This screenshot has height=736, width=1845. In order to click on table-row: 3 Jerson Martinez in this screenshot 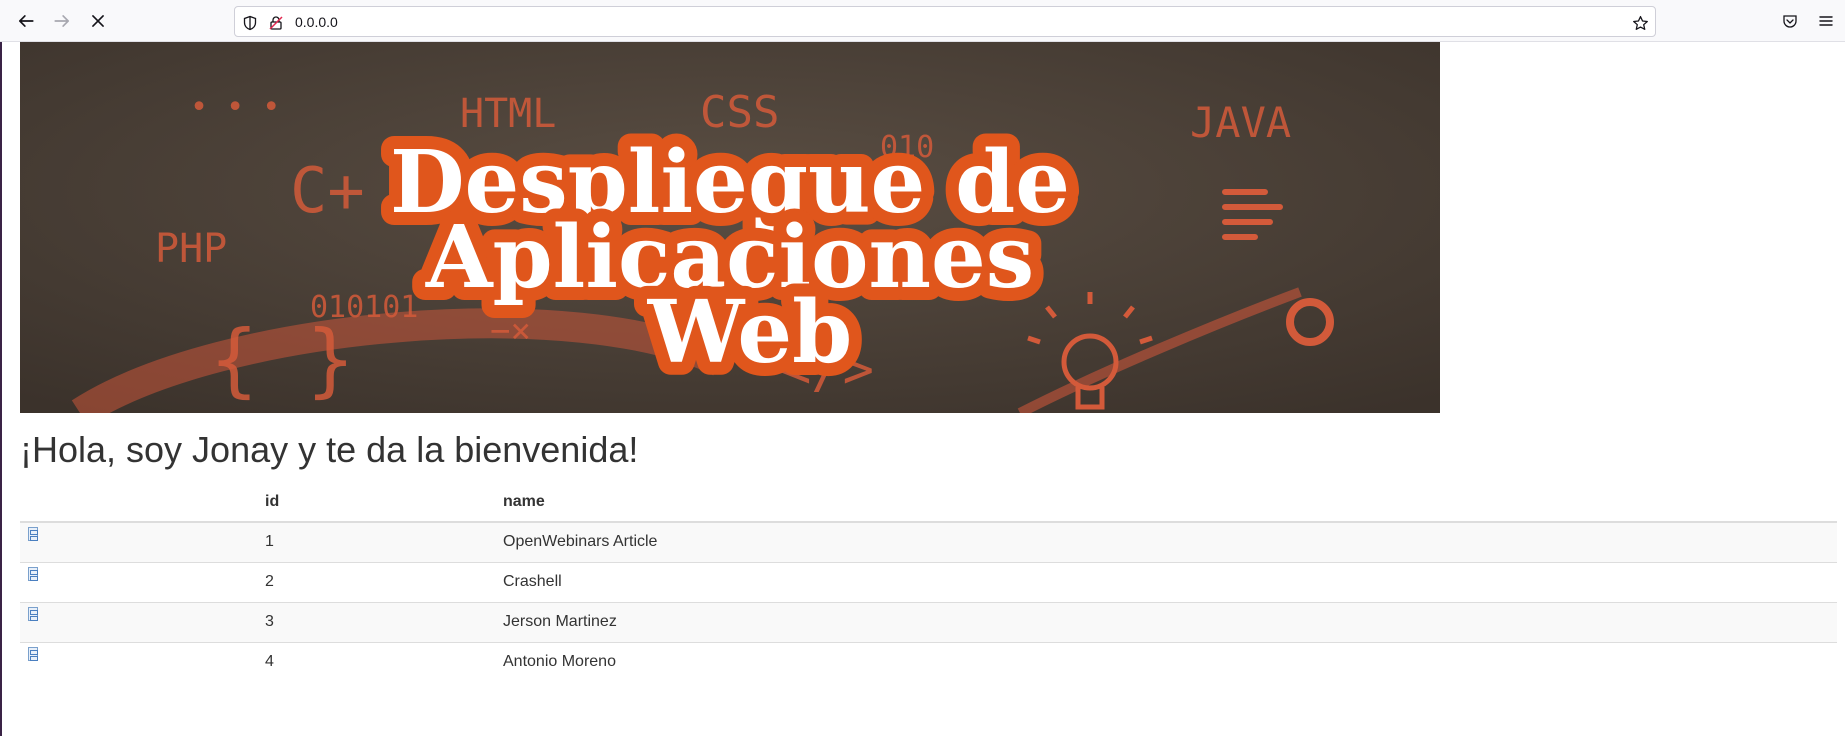, I will do `click(928, 621)`.